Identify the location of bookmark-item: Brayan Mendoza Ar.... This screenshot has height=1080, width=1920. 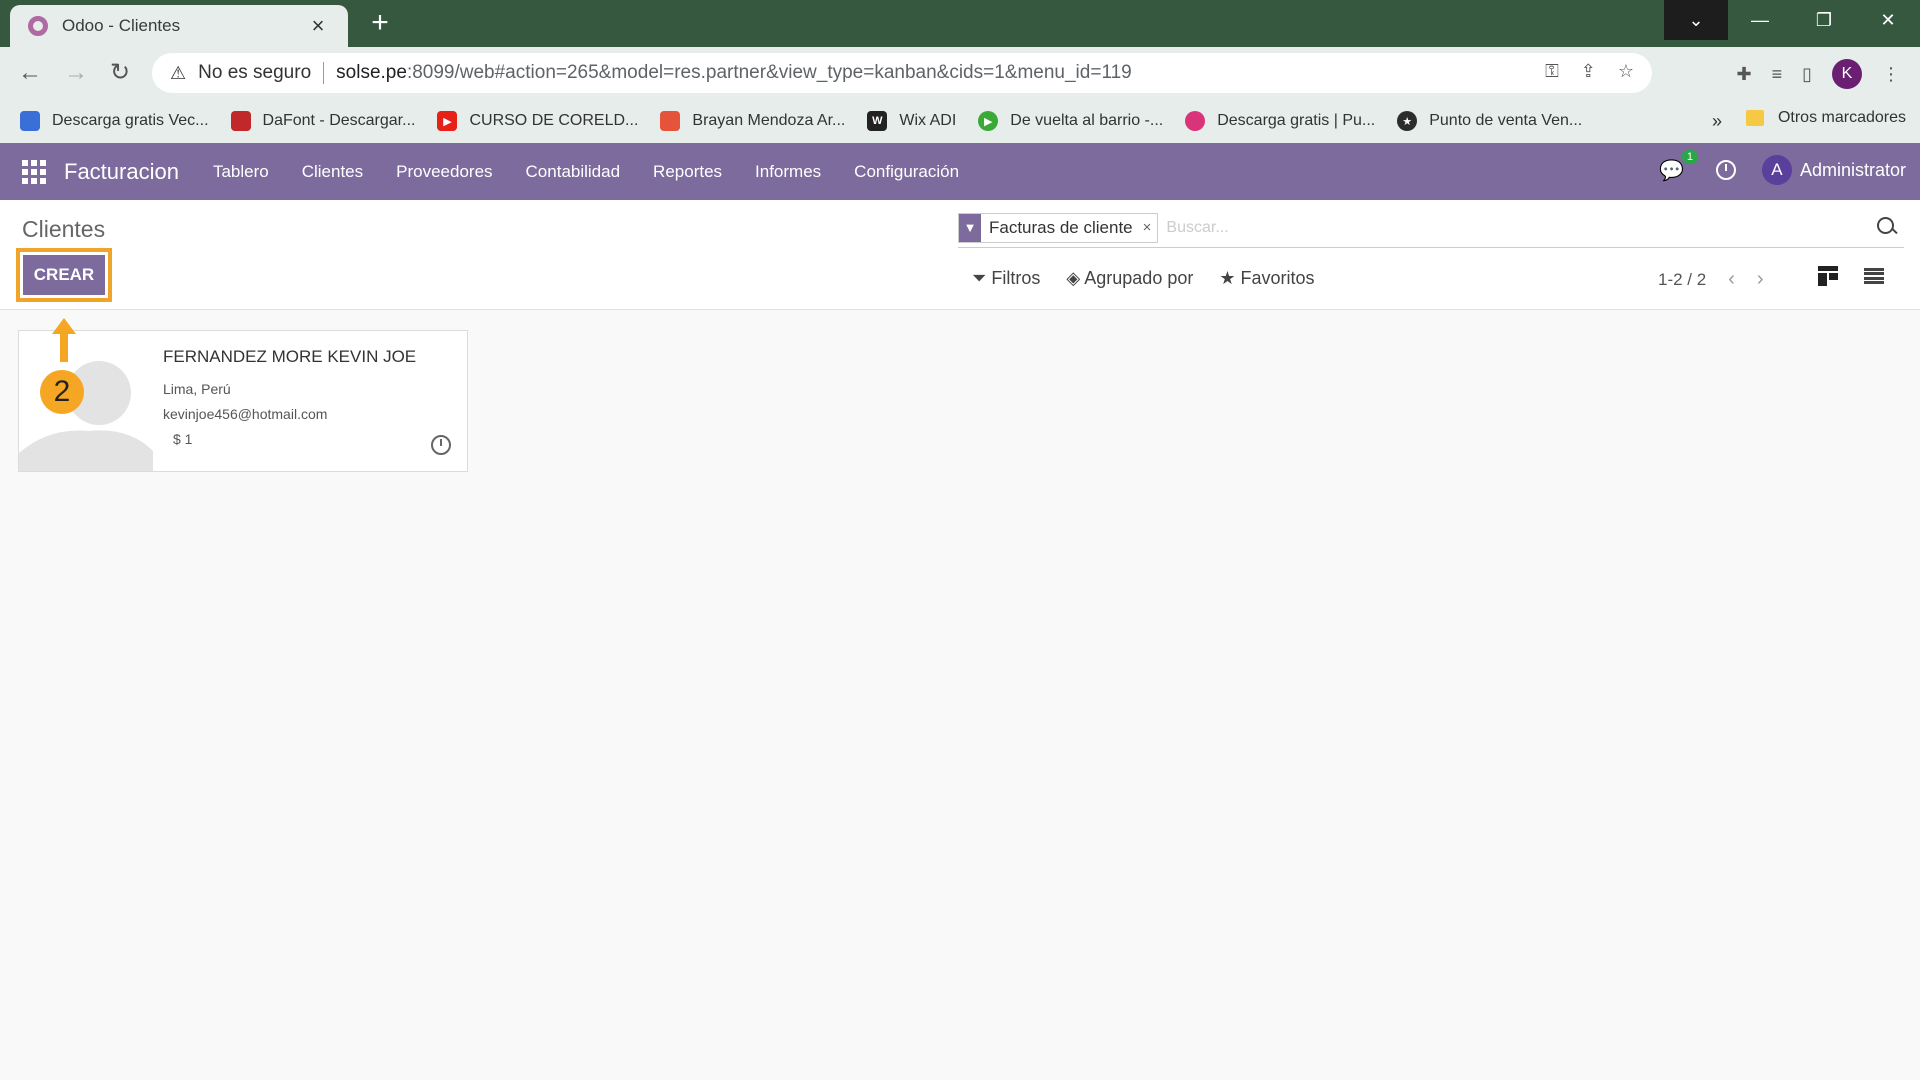
(752, 121).